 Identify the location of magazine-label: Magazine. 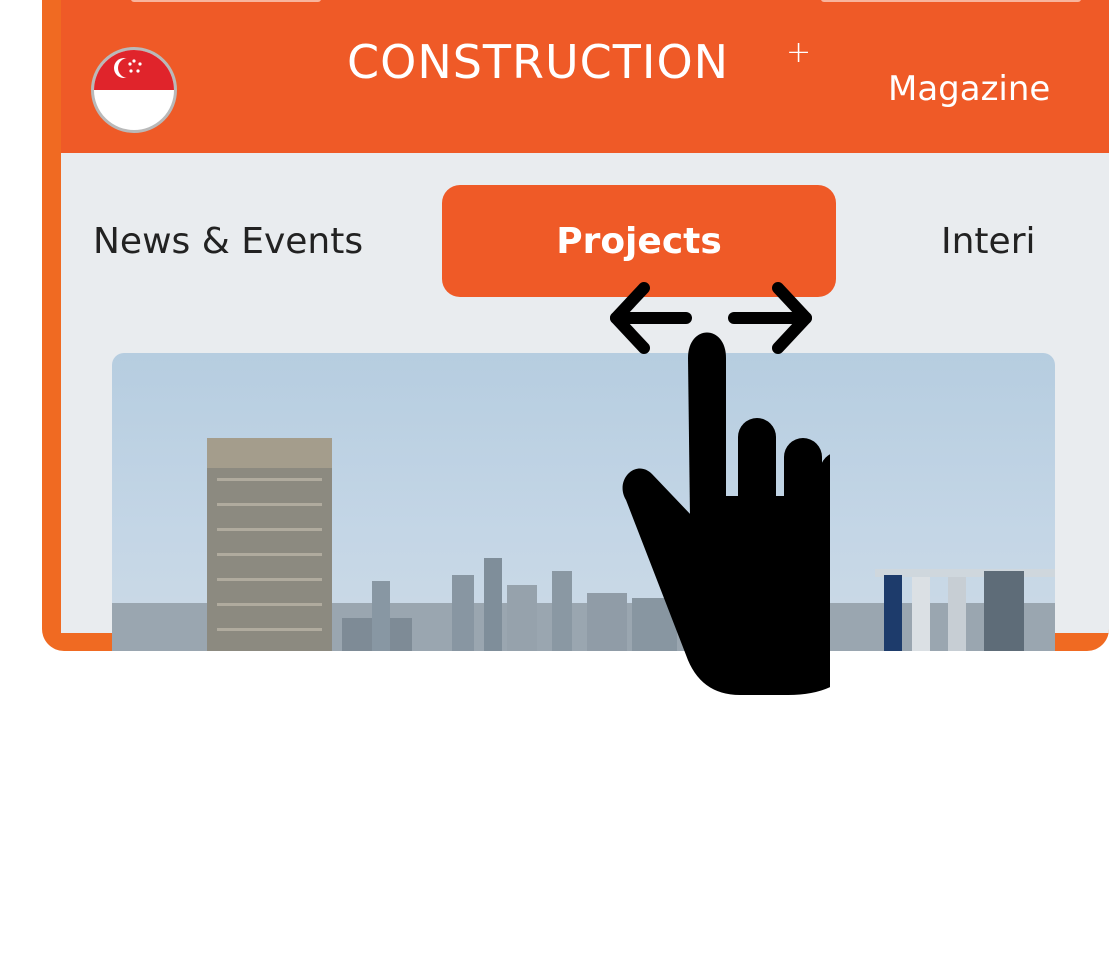
(969, 89).